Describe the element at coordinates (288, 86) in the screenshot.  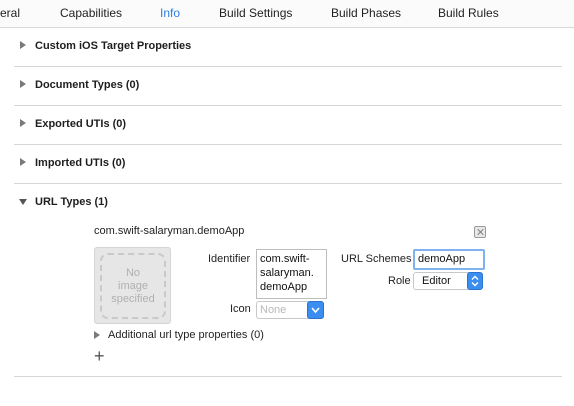
I see `section-document-types: Document Types (0)` at that location.